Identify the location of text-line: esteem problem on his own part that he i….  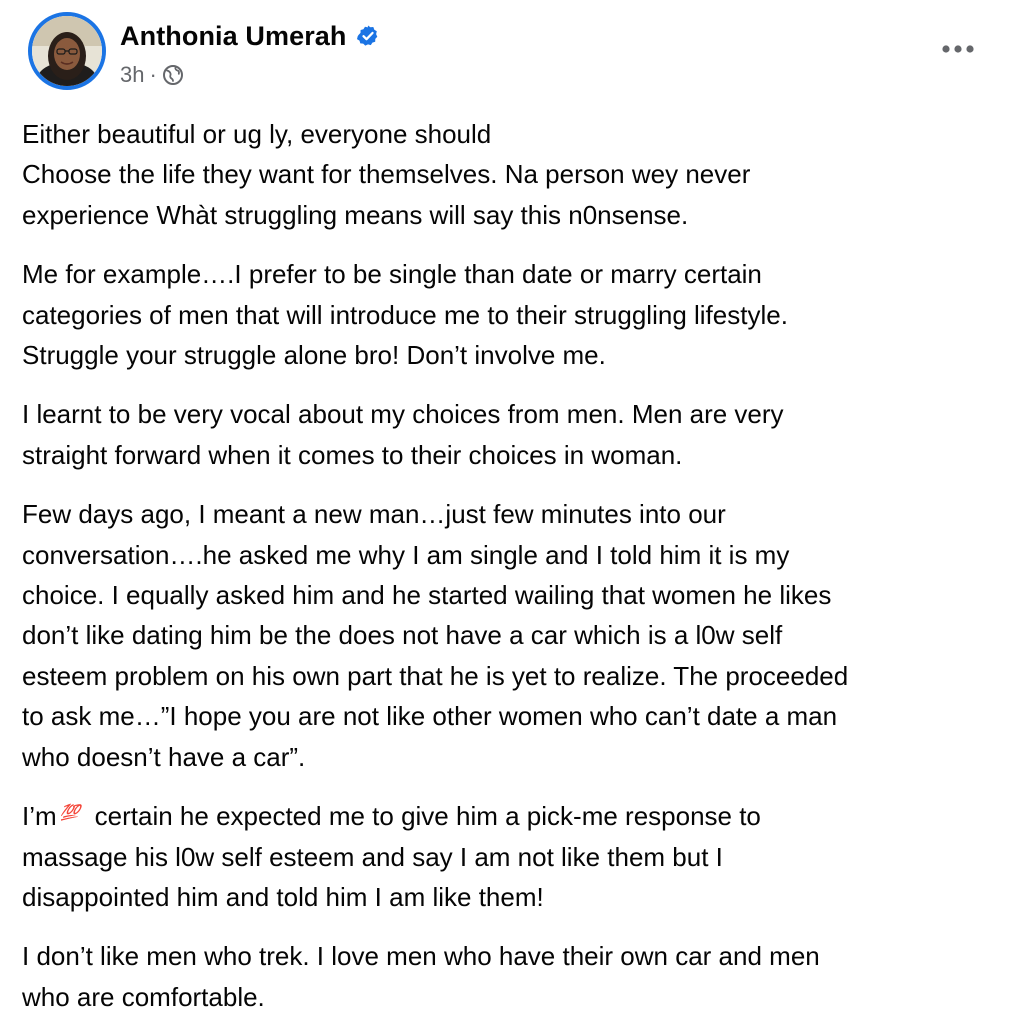
(435, 675).